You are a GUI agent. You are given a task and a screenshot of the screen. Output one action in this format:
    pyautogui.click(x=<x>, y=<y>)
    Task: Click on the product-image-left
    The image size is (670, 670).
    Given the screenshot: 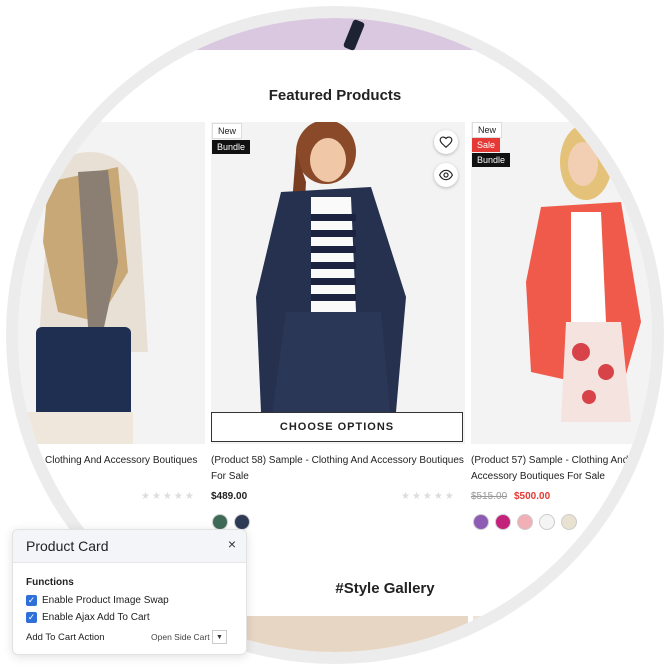 What is the action you would take?
    pyautogui.click(x=111, y=283)
    